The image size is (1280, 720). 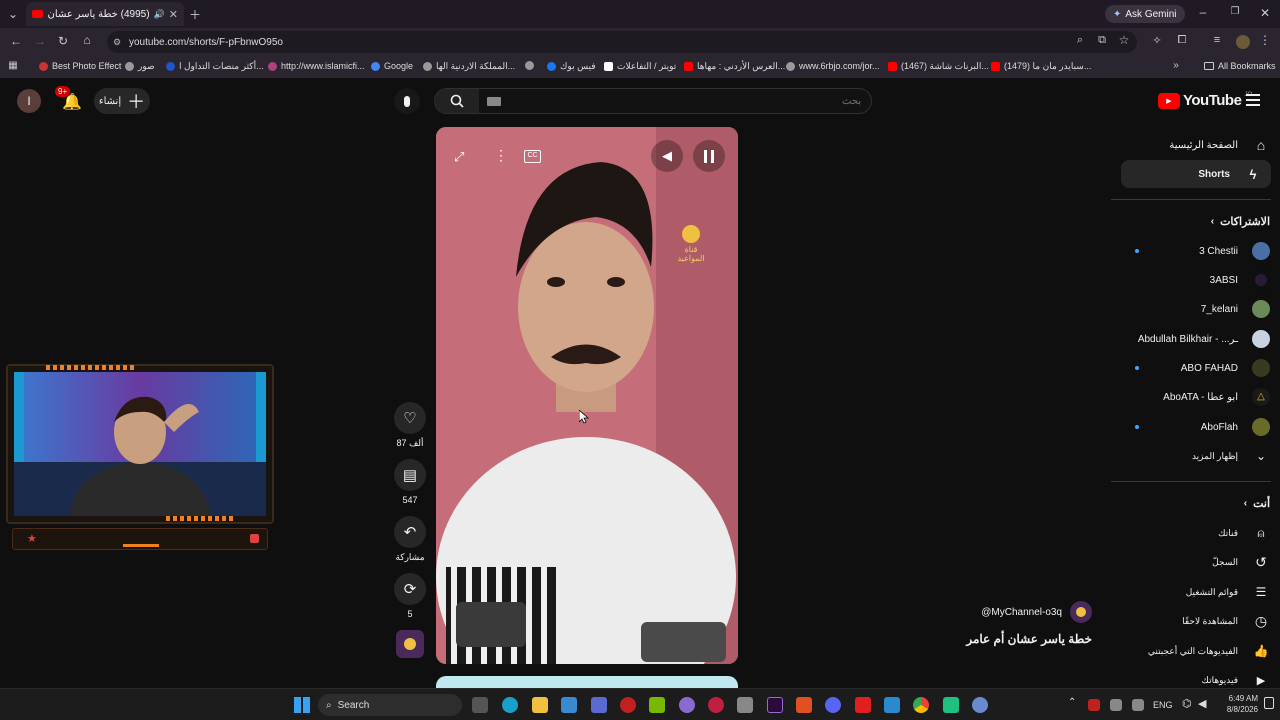 I want to click on nav-your-channel: قناتك ⍝, so click(x=1195, y=533).